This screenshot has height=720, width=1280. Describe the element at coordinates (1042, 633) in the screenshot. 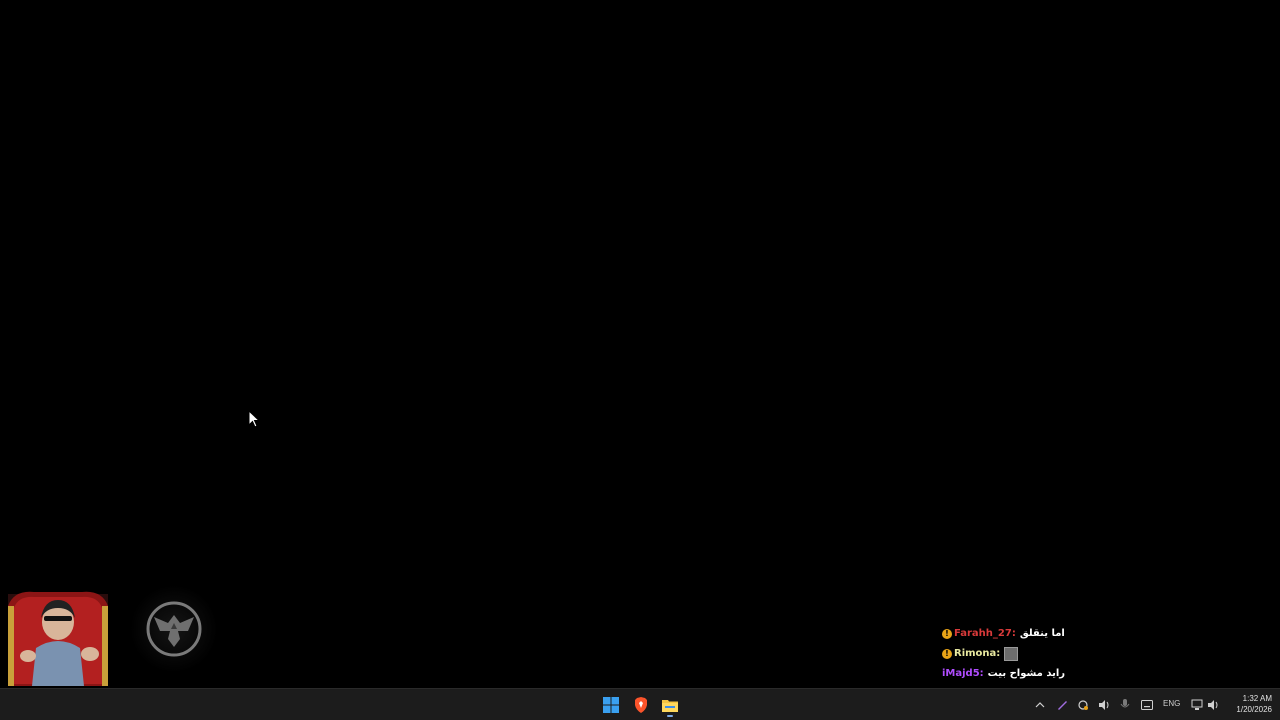

I see `chat-text: اما ينقلق` at that location.